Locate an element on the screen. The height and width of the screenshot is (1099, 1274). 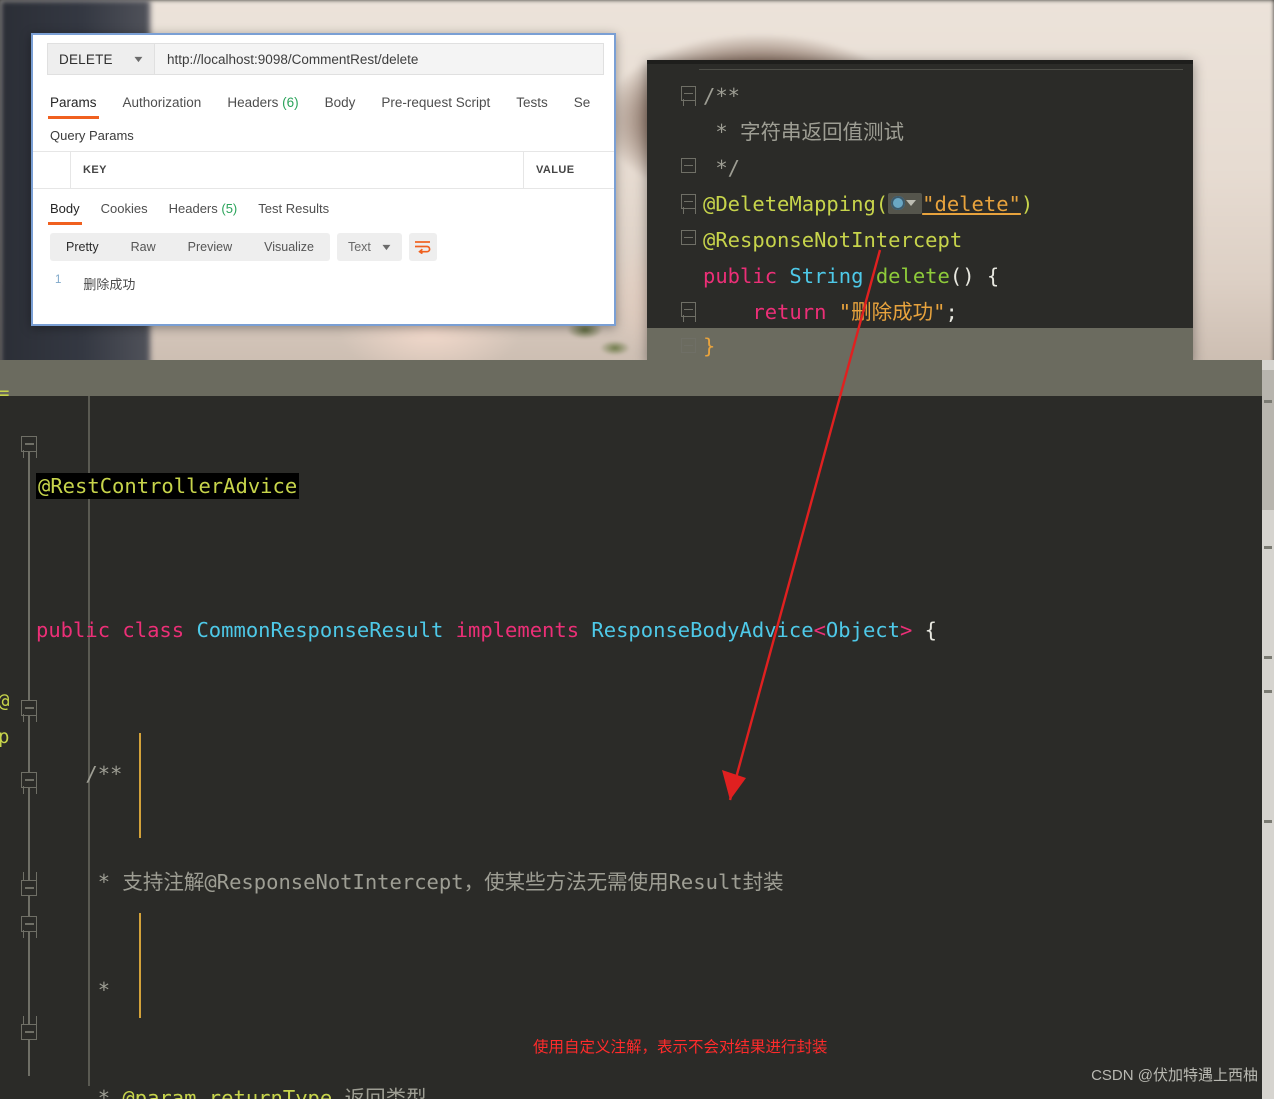
snippet-line-comment-open: /** is located at coordinates (722, 96).